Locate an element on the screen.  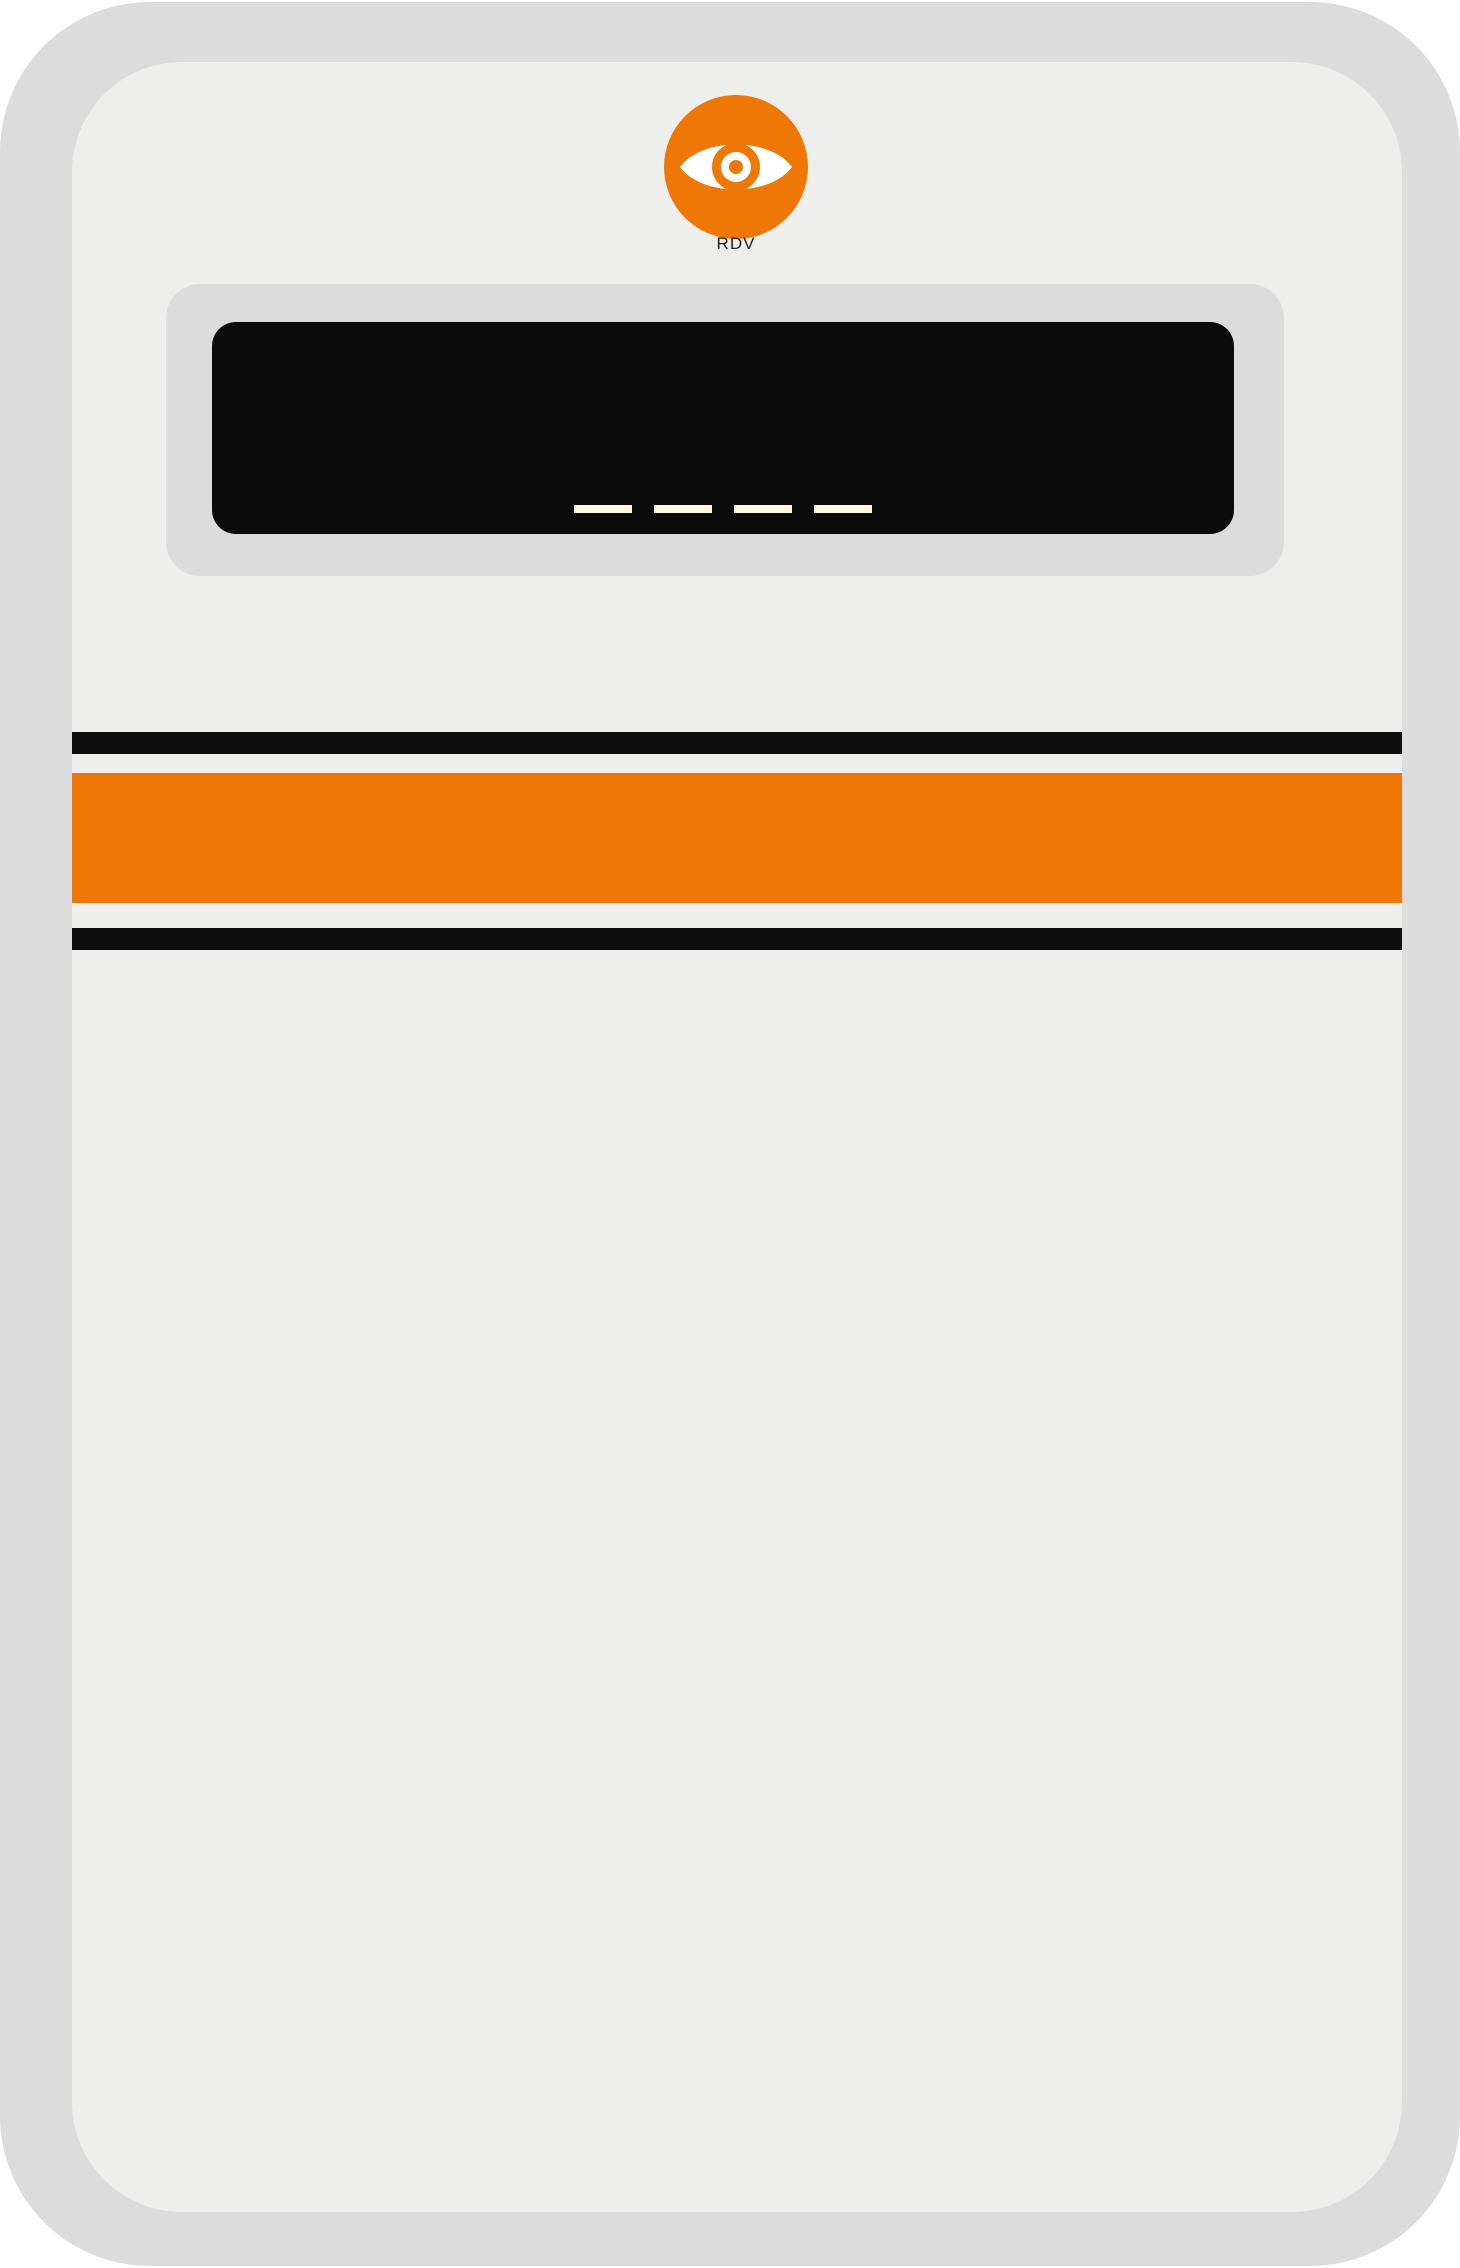
pin-placeholder-row is located at coordinates (723, 509).